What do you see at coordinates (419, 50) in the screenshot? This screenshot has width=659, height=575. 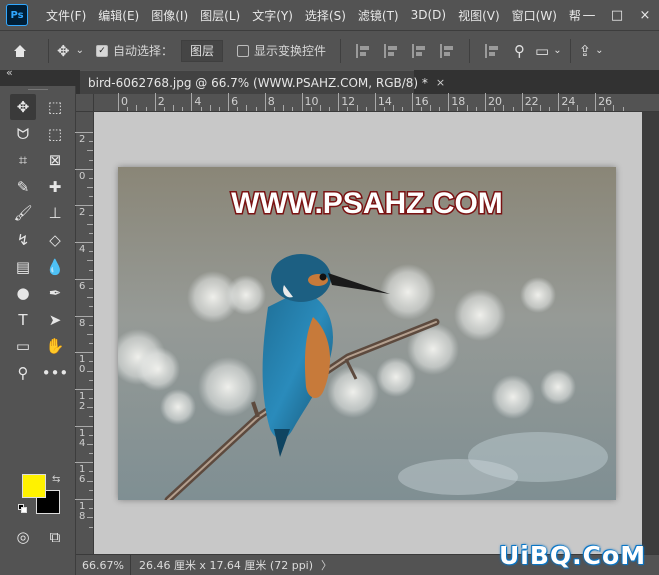 I see `align-right-icon` at bounding box center [419, 50].